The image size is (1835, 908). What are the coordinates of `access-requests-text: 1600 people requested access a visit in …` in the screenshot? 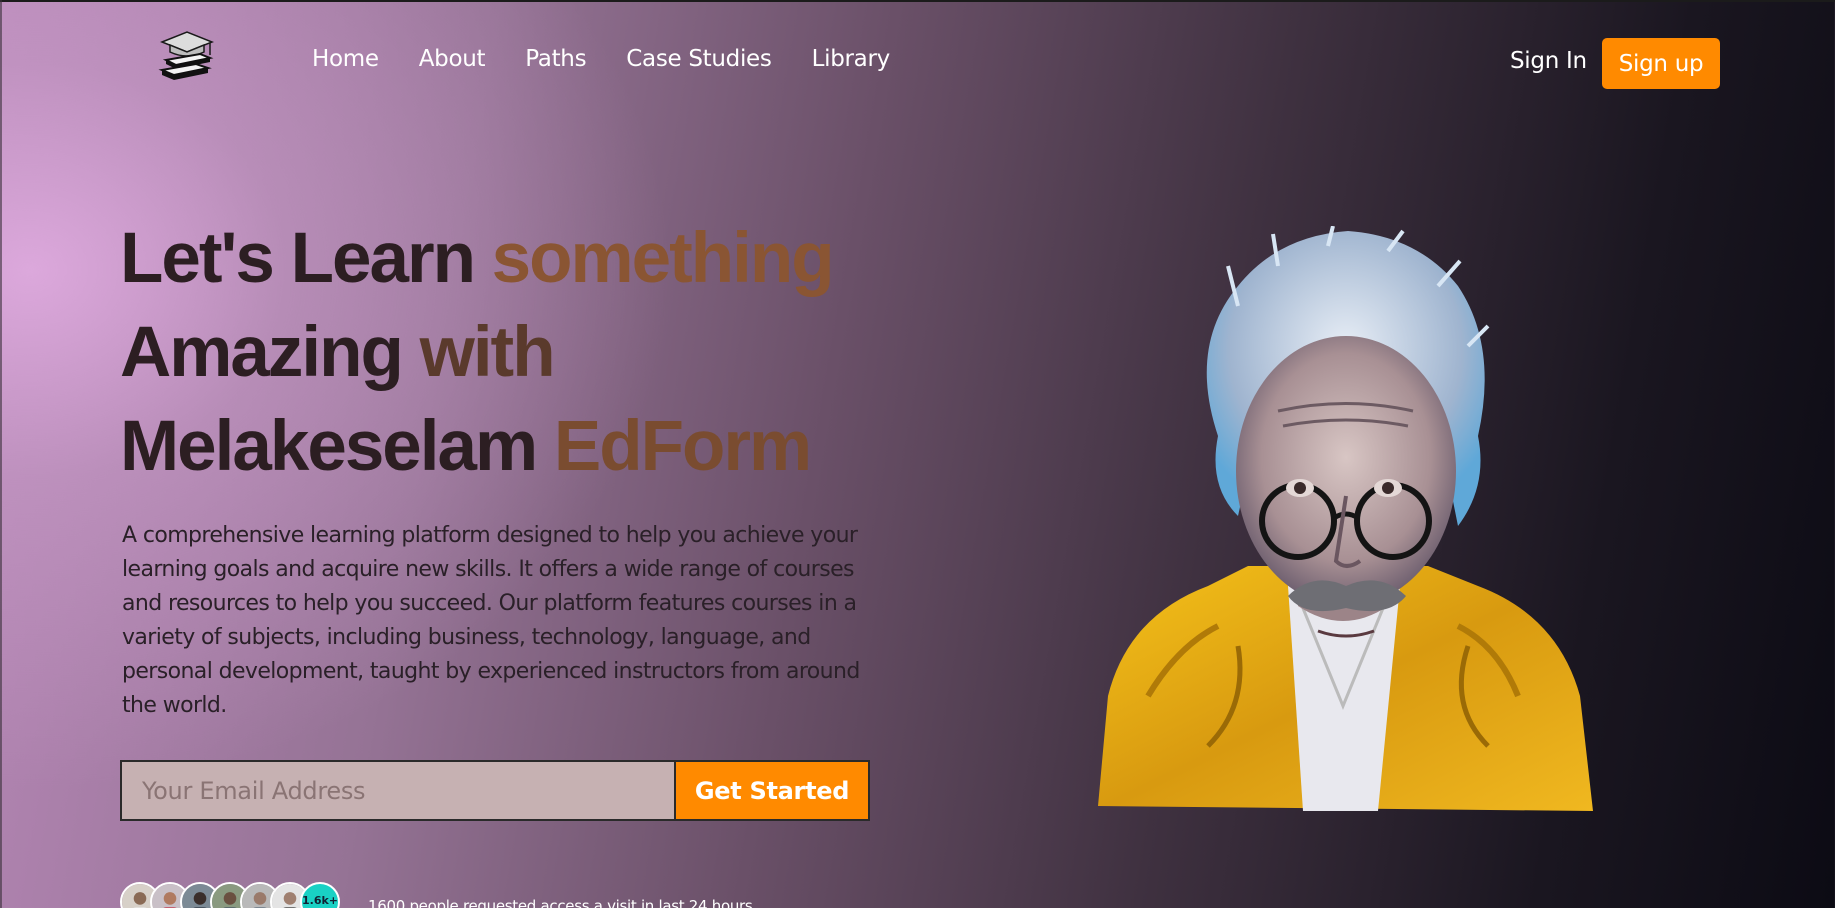 It's located at (560, 902).